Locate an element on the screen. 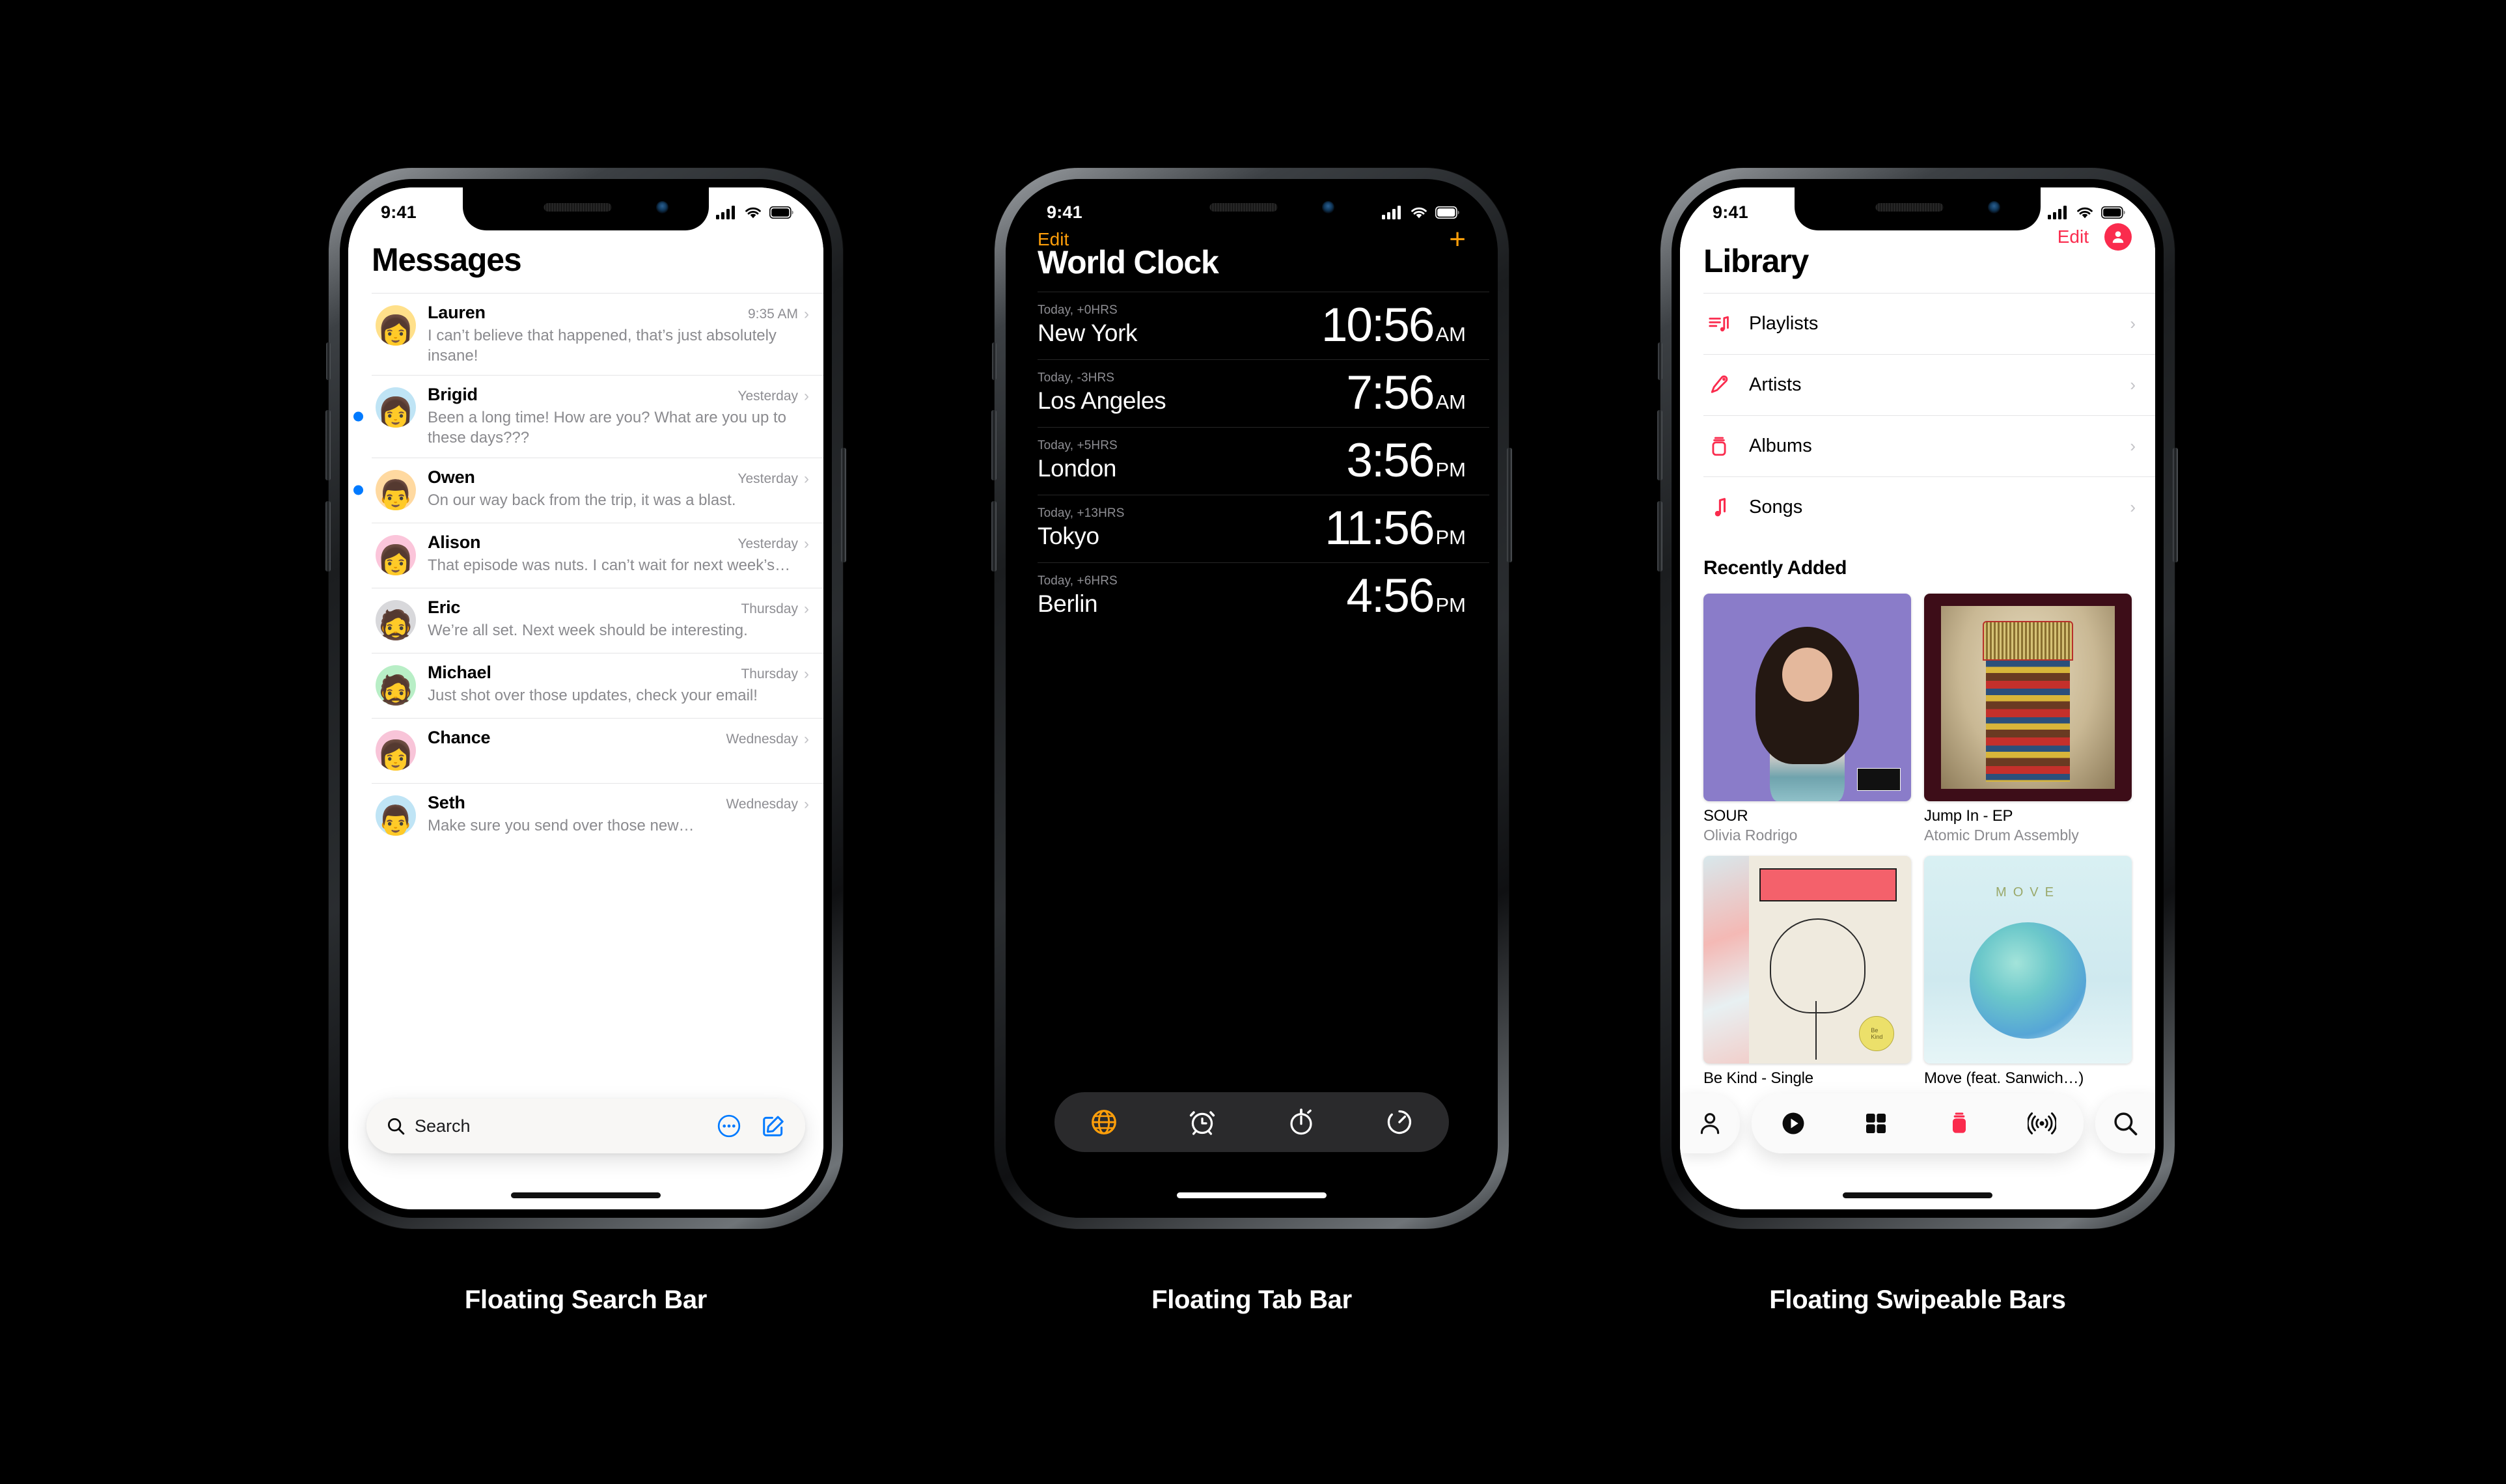  clock-offset: Today, -3HRS is located at coordinates (1076, 378).